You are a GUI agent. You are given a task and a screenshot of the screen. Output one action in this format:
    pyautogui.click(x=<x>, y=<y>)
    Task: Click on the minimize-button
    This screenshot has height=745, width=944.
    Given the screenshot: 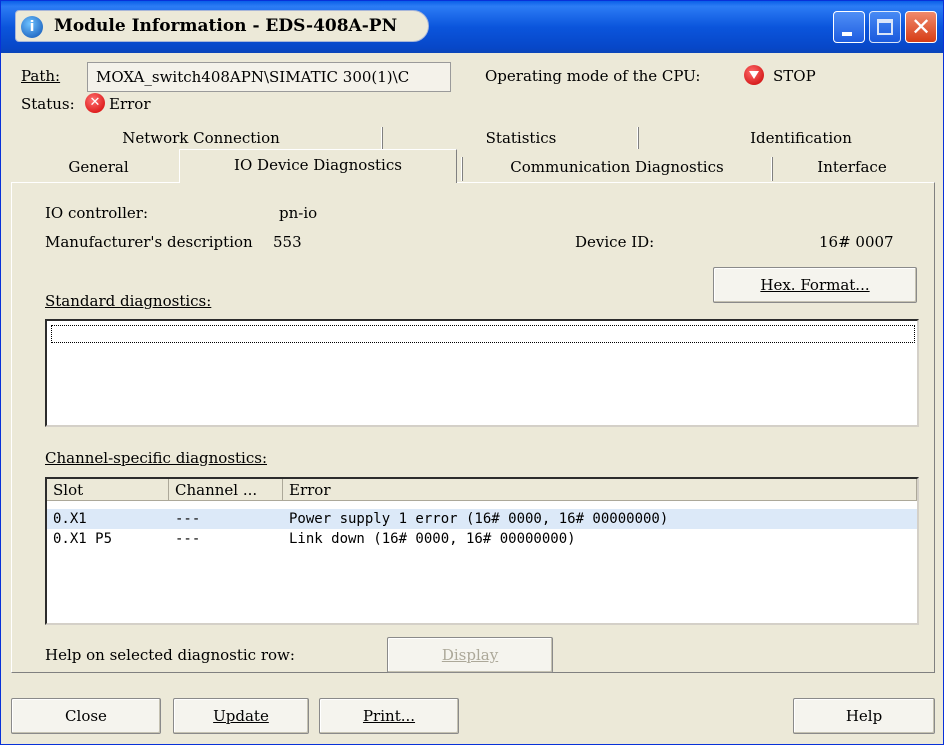 What is the action you would take?
    pyautogui.click(x=849, y=27)
    